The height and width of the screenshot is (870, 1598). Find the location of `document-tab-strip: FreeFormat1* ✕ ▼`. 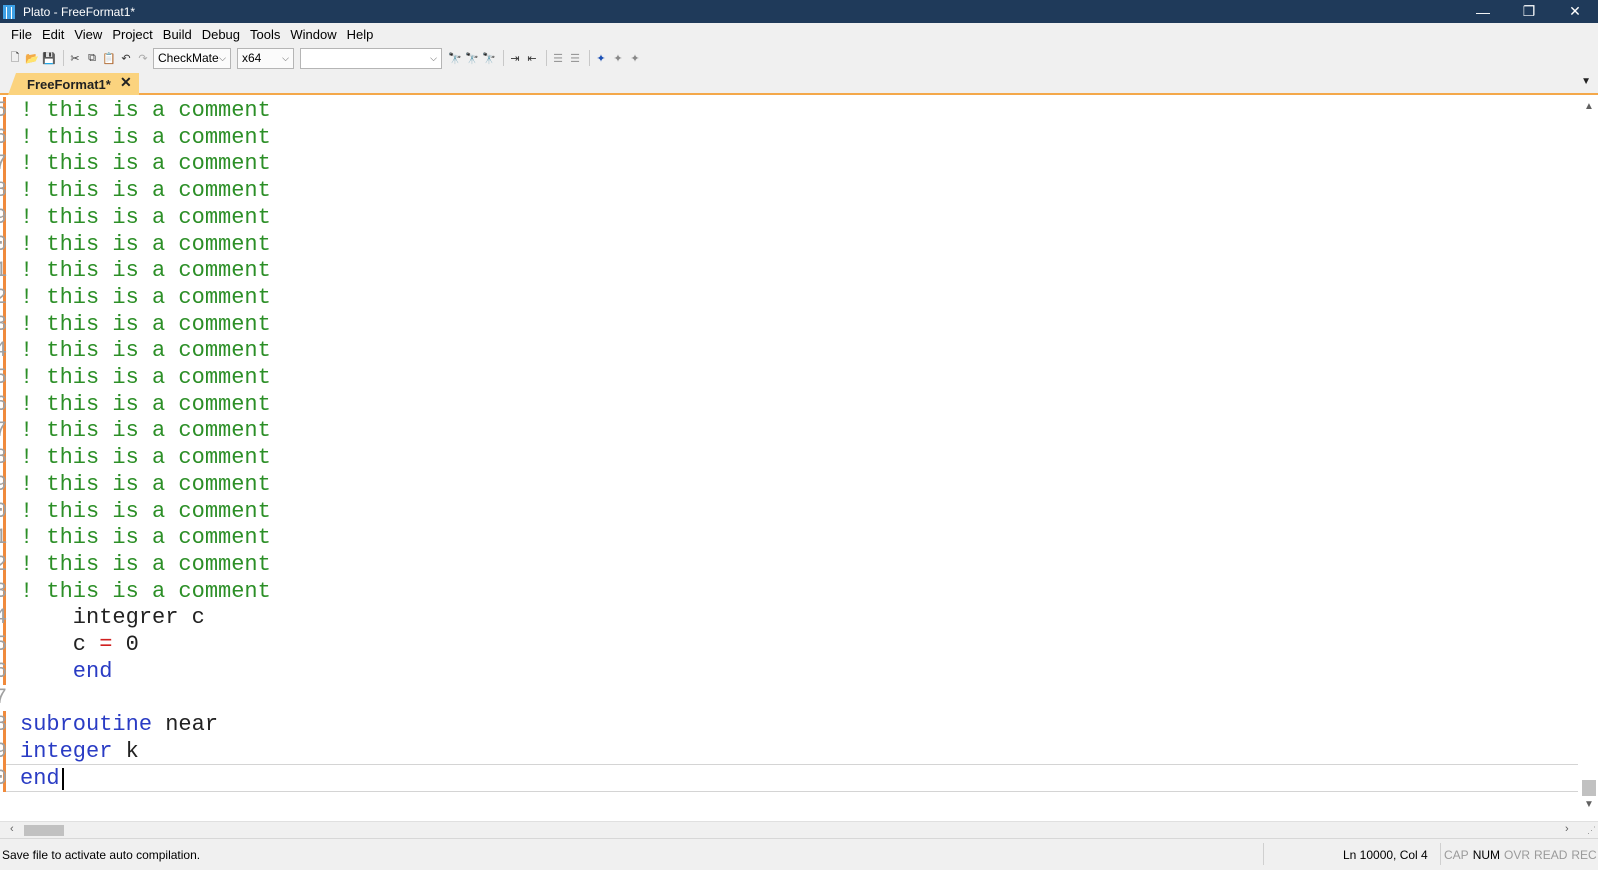

document-tab-strip: FreeFormat1* ✕ ▼ is located at coordinates (799, 83).